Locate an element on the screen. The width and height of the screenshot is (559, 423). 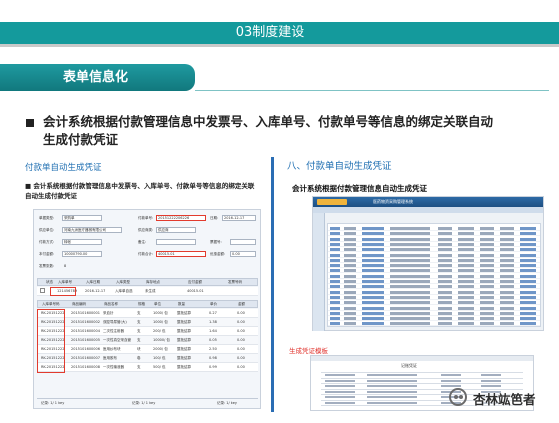
grid-cell: 0.00 is located at coordinates (241, 367).